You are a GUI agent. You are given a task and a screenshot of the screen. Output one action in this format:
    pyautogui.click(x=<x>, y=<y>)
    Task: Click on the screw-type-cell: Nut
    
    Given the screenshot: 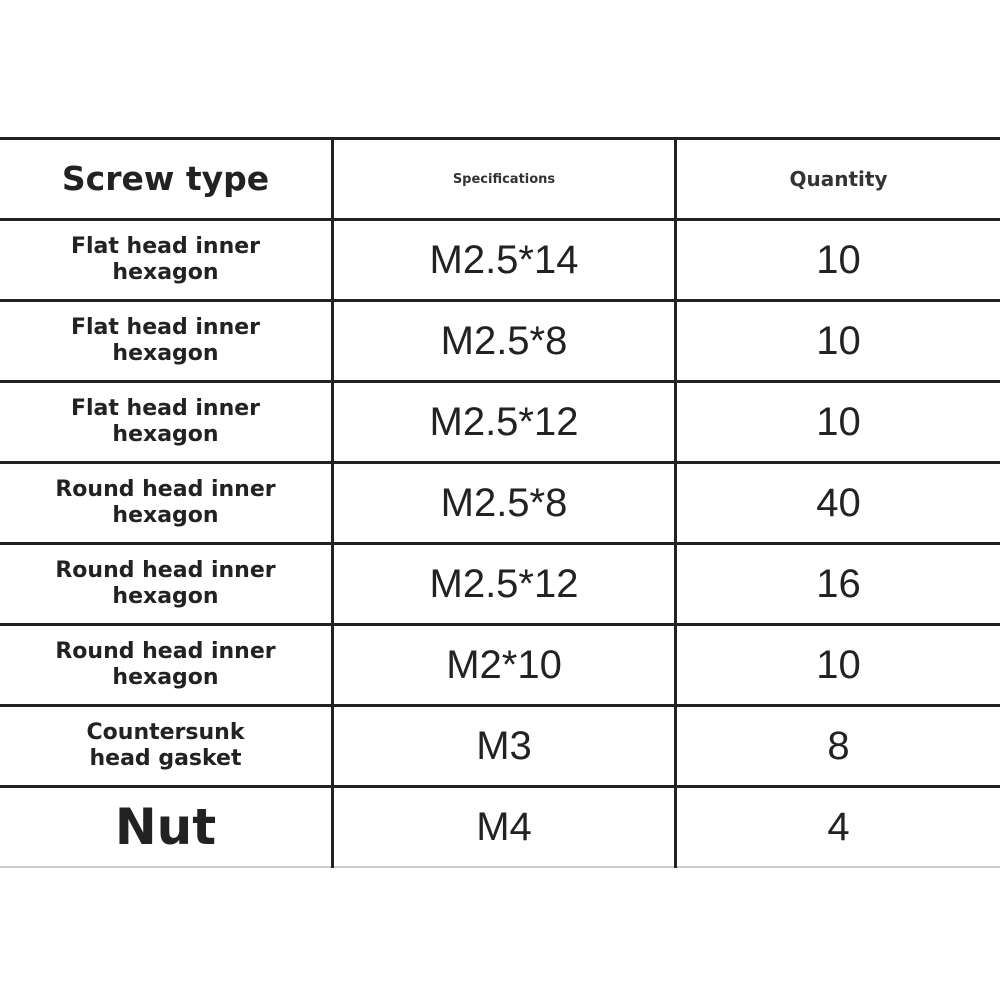 What is the action you would take?
    pyautogui.click(x=167, y=826)
    